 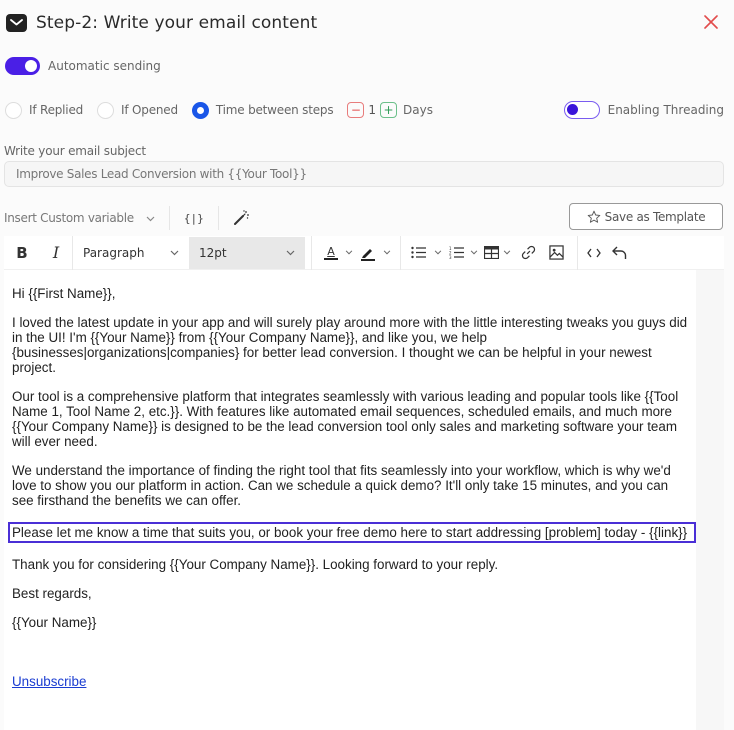 I want to click on bullet-list-dropdown, so click(x=438, y=253).